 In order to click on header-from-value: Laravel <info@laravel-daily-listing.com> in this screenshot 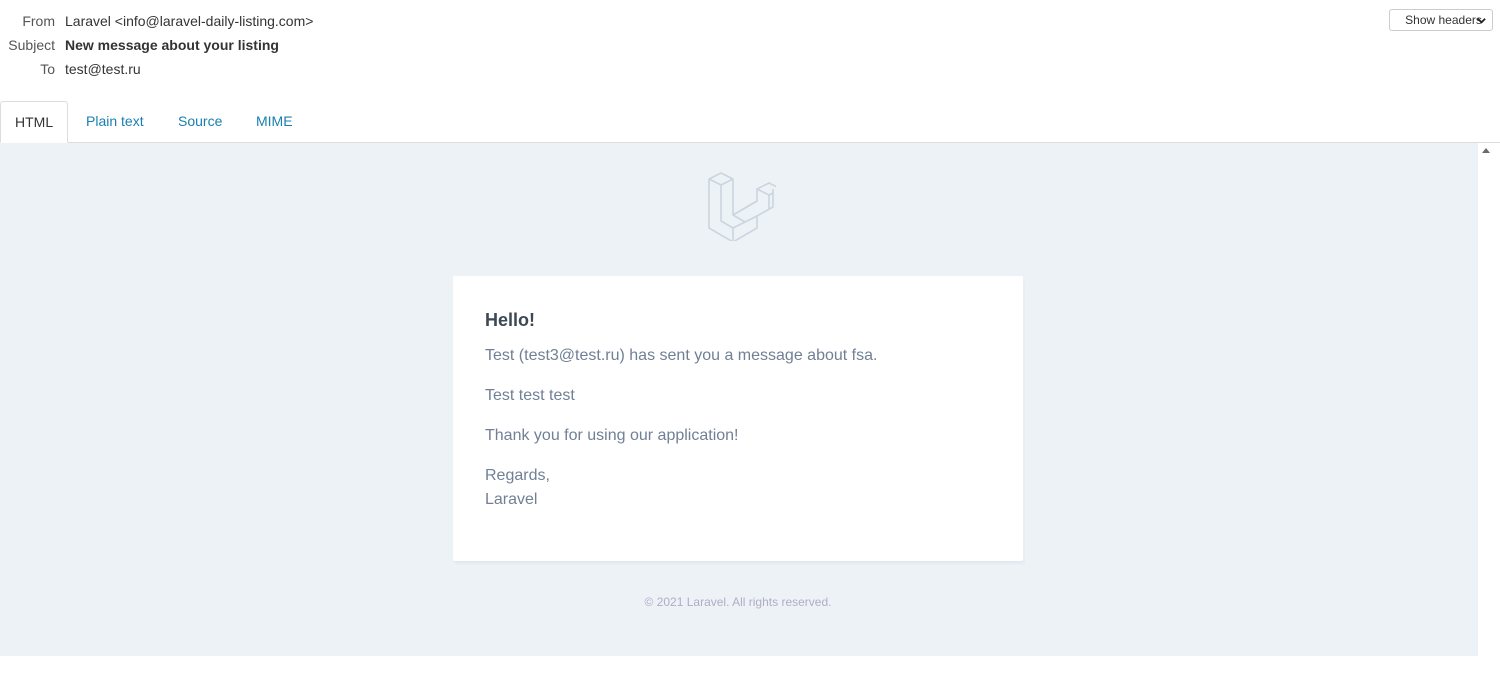, I will do `click(189, 21)`.